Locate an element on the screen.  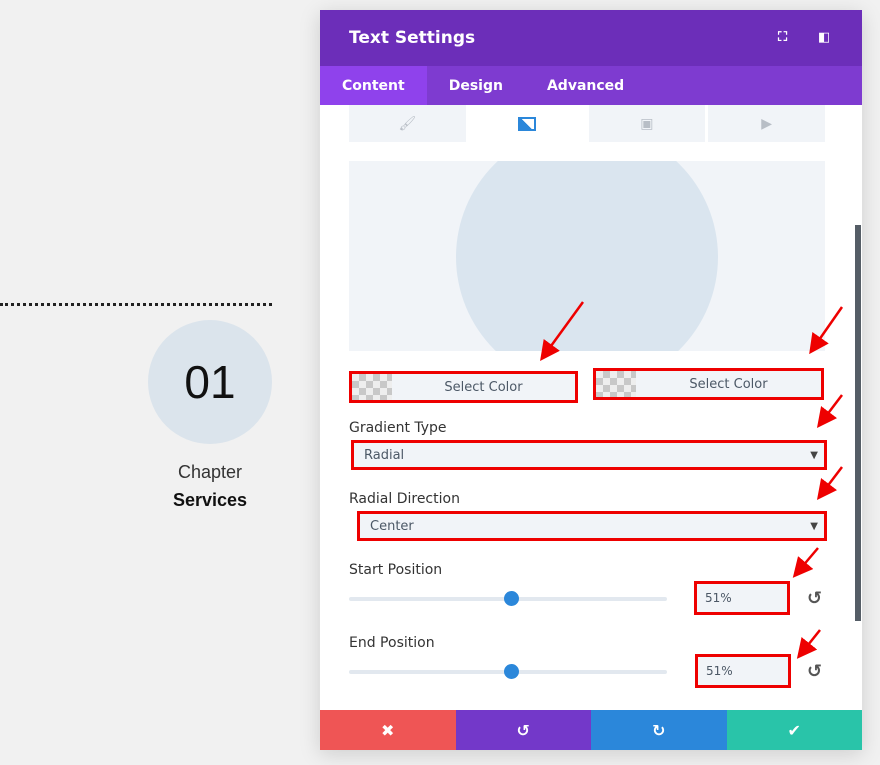
gradient-preview is located at coordinates (587, 256).